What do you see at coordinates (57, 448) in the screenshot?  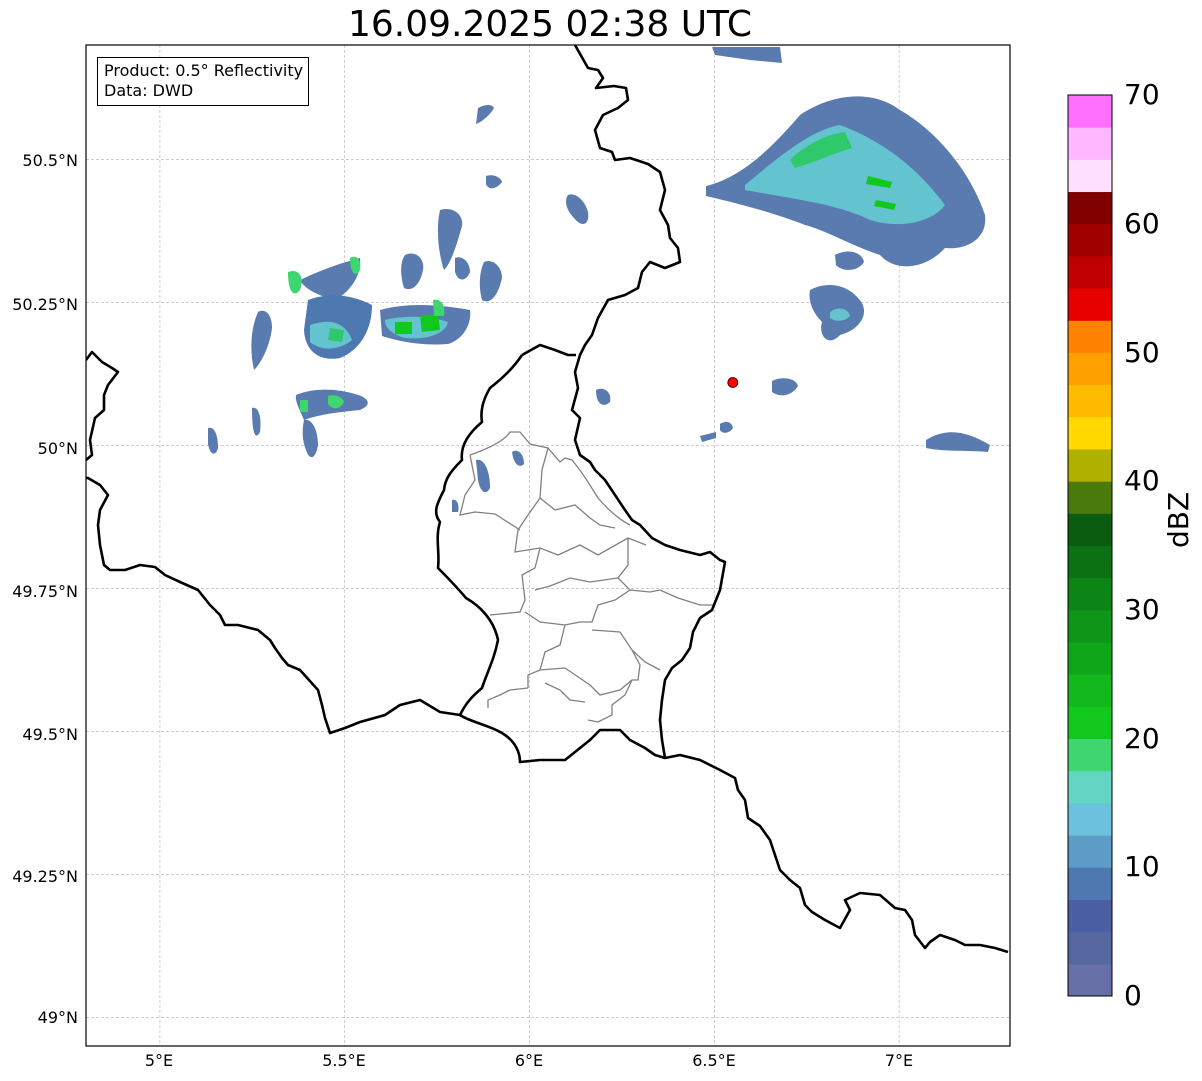 I see `lat-label: 50°N` at bounding box center [57, 448].